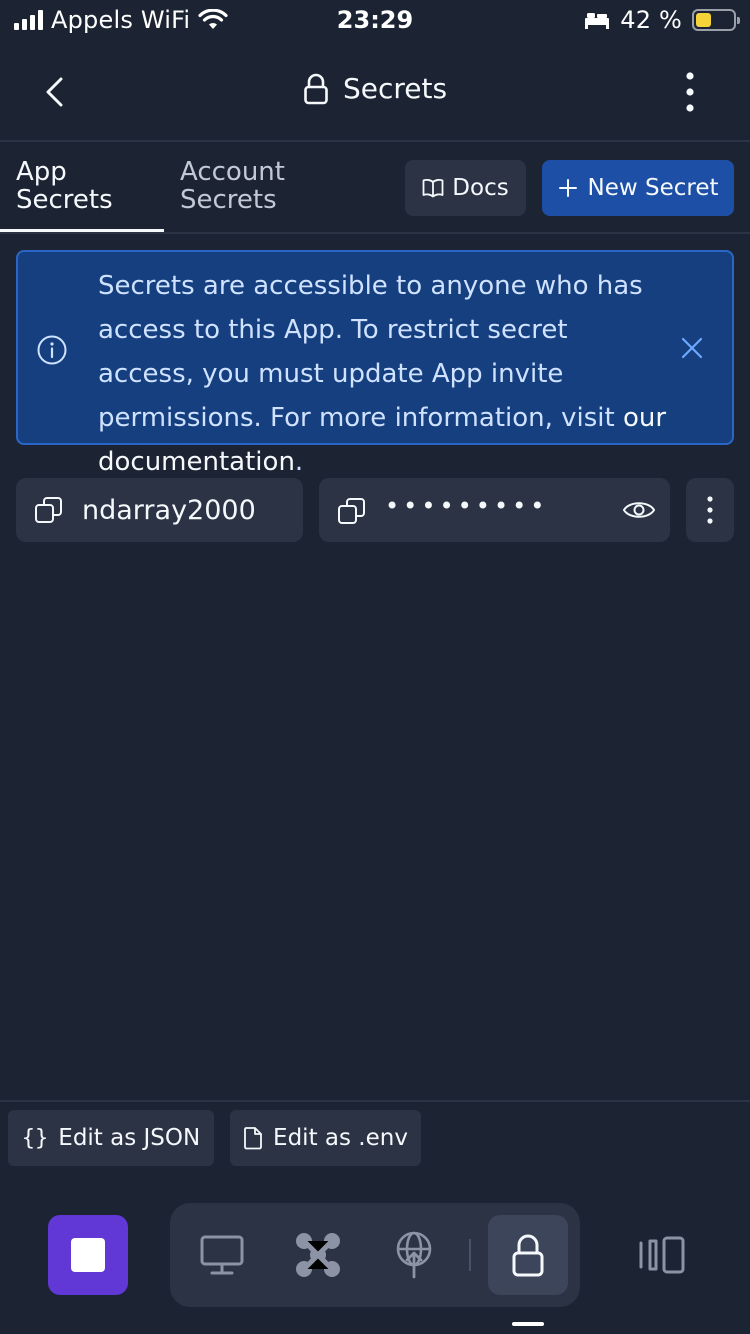 This screenshot has width=750, height=1334. What do you see at coordinates (169, 510) in the screenshot?
I see `secret-key-text: ndarray2000` at bounding box center [169, 510].